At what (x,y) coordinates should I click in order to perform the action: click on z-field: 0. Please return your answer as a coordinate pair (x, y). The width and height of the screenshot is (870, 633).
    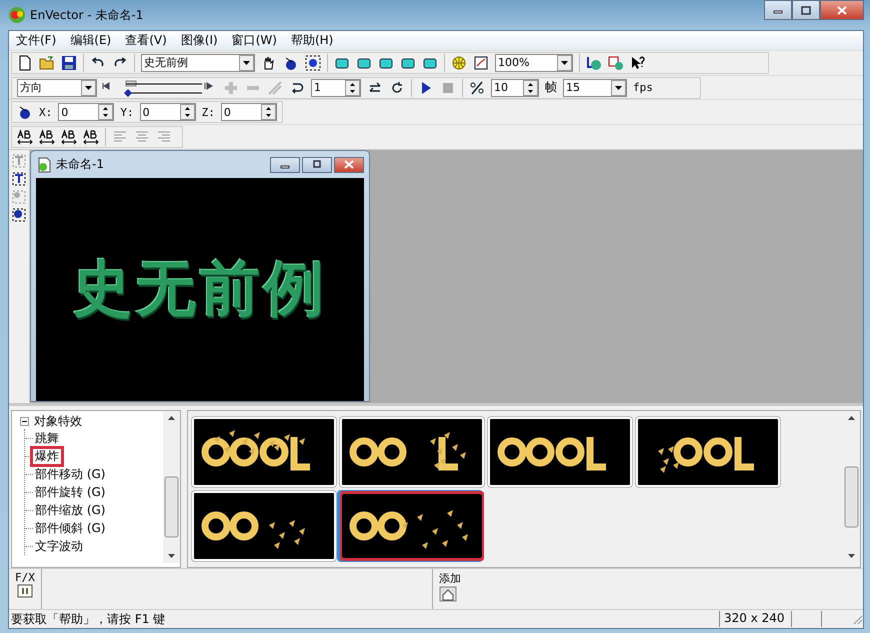
    Looking at the image, I should click on (248, 112).